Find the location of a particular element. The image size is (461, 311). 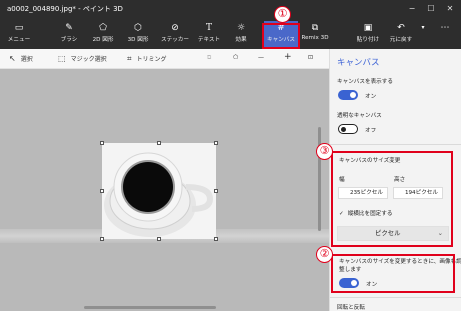

ribbon-text-button: T テキスト is located at coordinates (209, 34).